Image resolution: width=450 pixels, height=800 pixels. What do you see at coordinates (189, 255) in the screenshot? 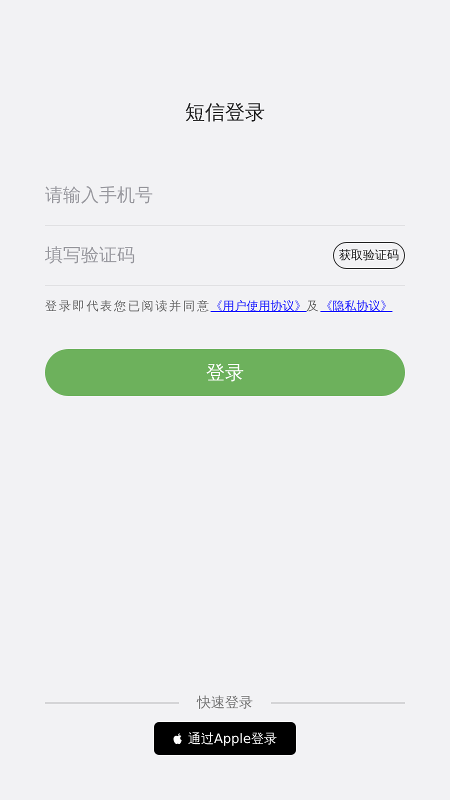
I see `code-input: 填写验证码` at bounding box center [189, 255].